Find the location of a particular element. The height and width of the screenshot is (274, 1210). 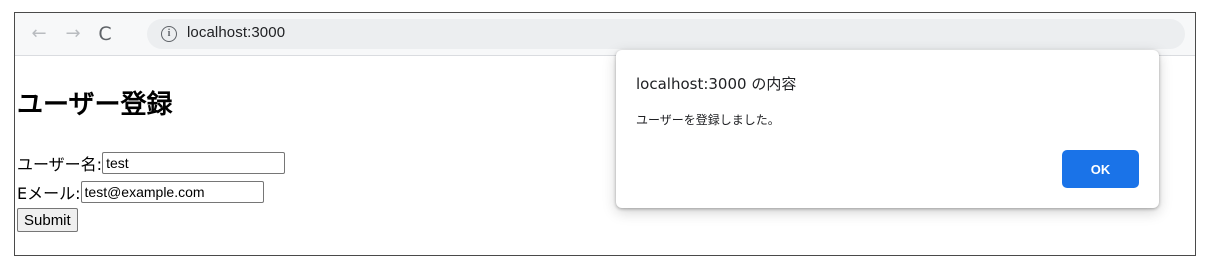

forward-arrow-icon: → is located at coordinates (73, 34).